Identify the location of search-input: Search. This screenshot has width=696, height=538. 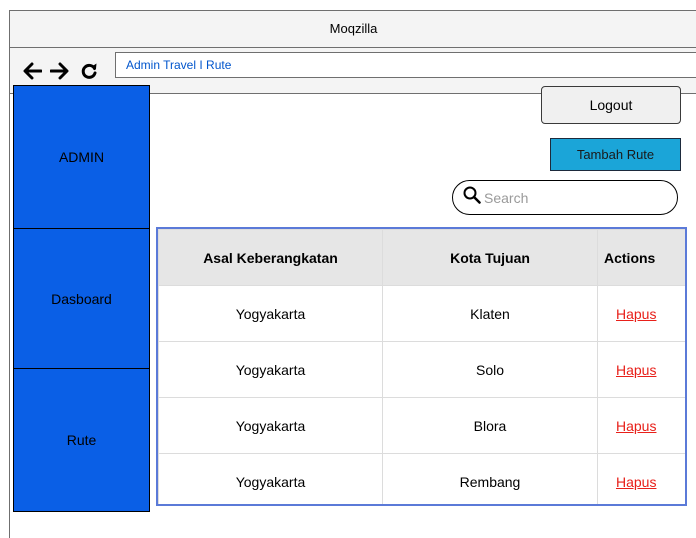
(565, 197).